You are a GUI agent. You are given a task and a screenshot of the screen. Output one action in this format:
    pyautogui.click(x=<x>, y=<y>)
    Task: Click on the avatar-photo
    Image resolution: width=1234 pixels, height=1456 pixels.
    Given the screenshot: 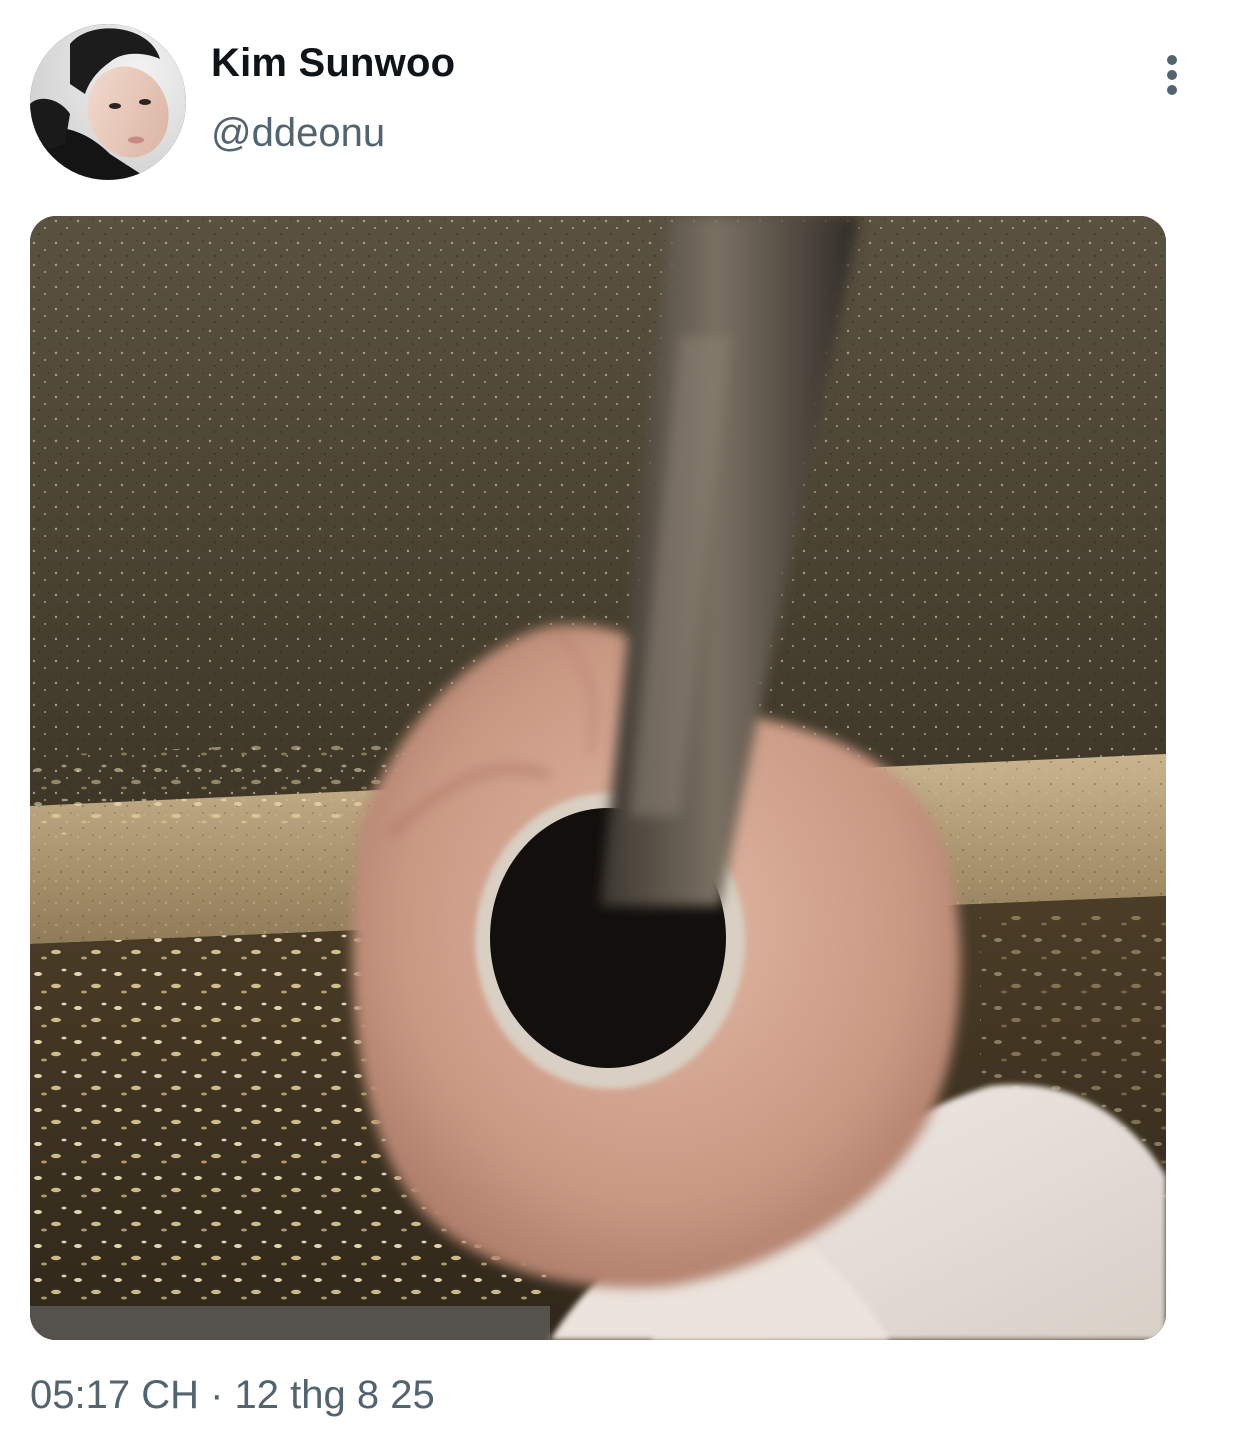 What is the action you would take?
    pyautogui.click(x=108, y=102)
    